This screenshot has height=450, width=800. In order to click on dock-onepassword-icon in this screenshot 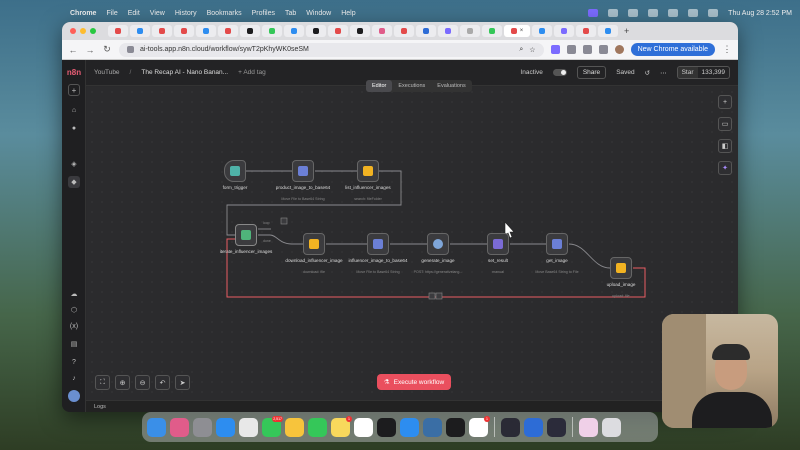, I will do `click(533, 427)`.